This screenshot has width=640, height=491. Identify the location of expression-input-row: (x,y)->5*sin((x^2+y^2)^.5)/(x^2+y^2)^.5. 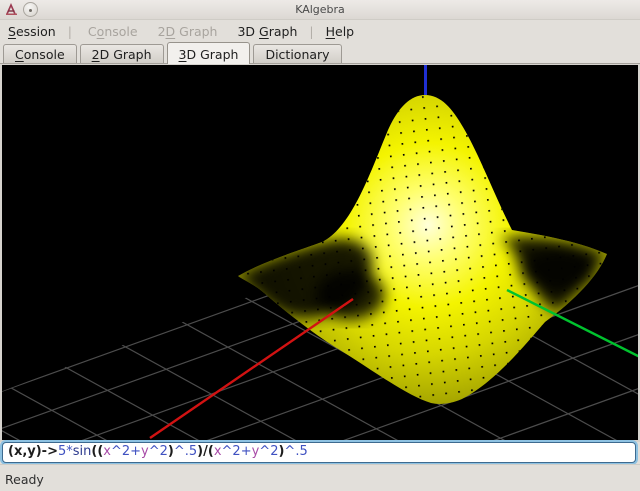
(320, 453).